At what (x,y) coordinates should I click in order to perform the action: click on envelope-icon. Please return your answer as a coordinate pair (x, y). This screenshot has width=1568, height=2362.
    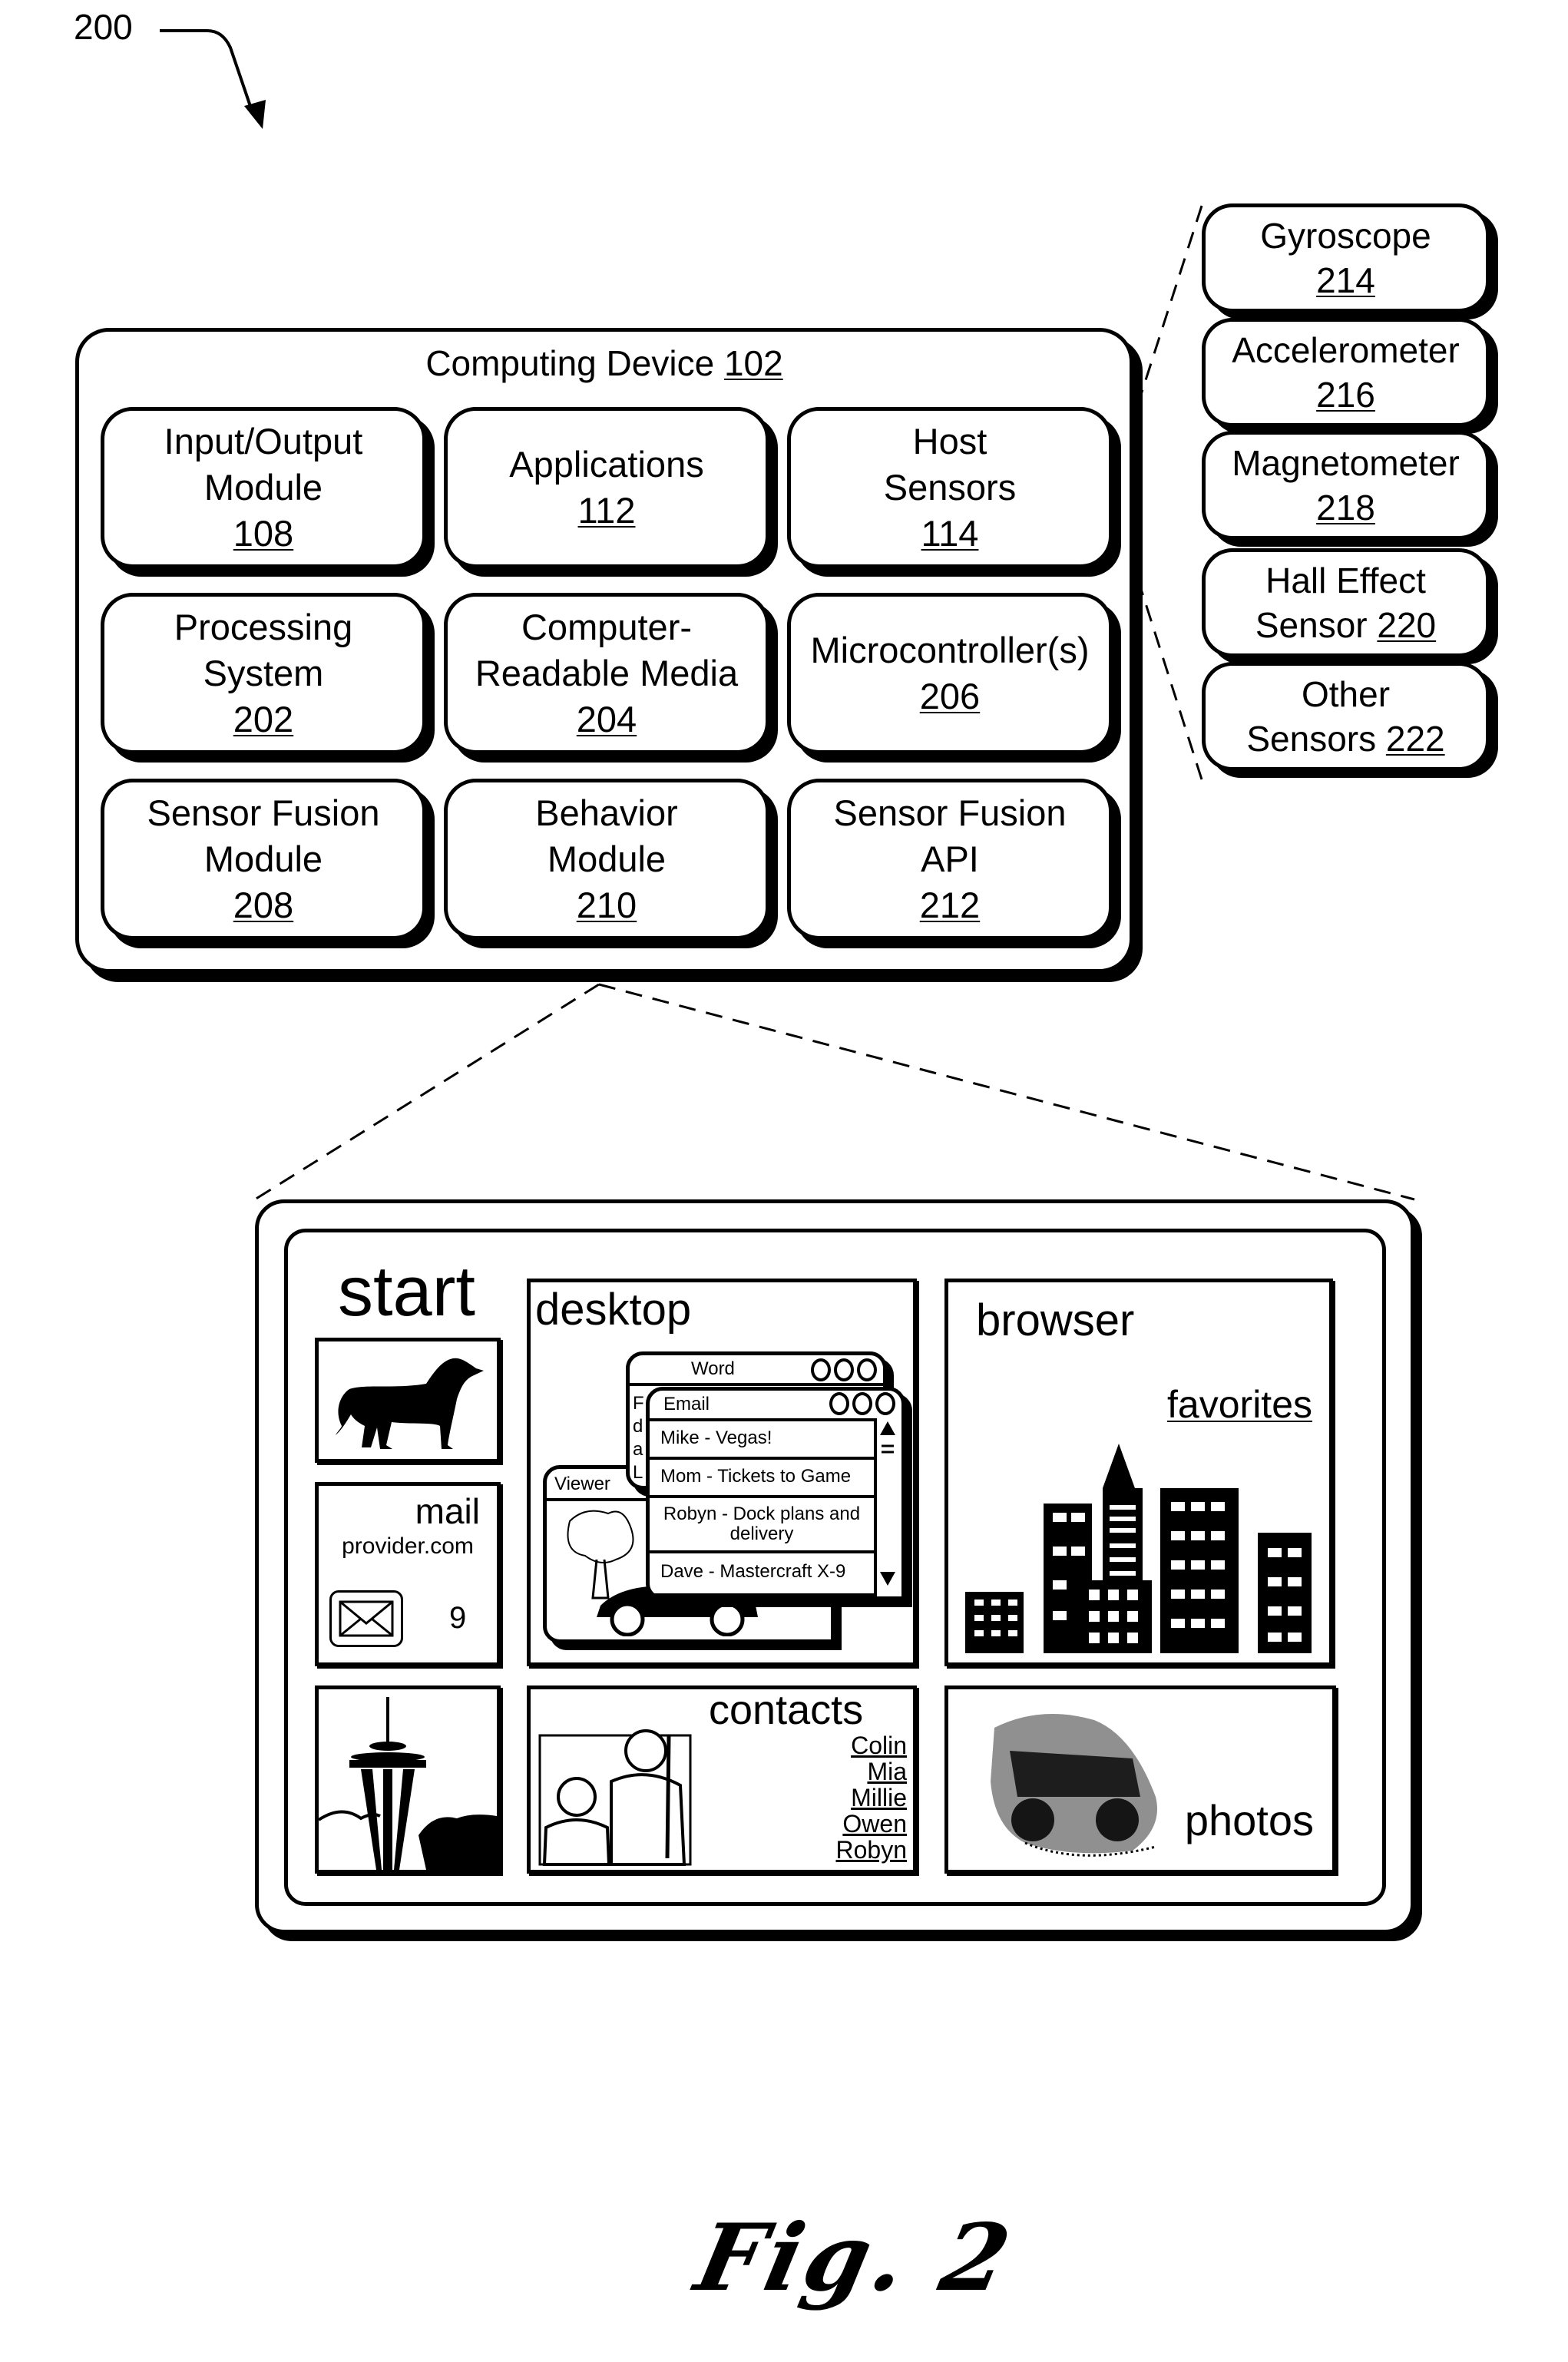
    Looking at the image, I should click on (366, 1618).